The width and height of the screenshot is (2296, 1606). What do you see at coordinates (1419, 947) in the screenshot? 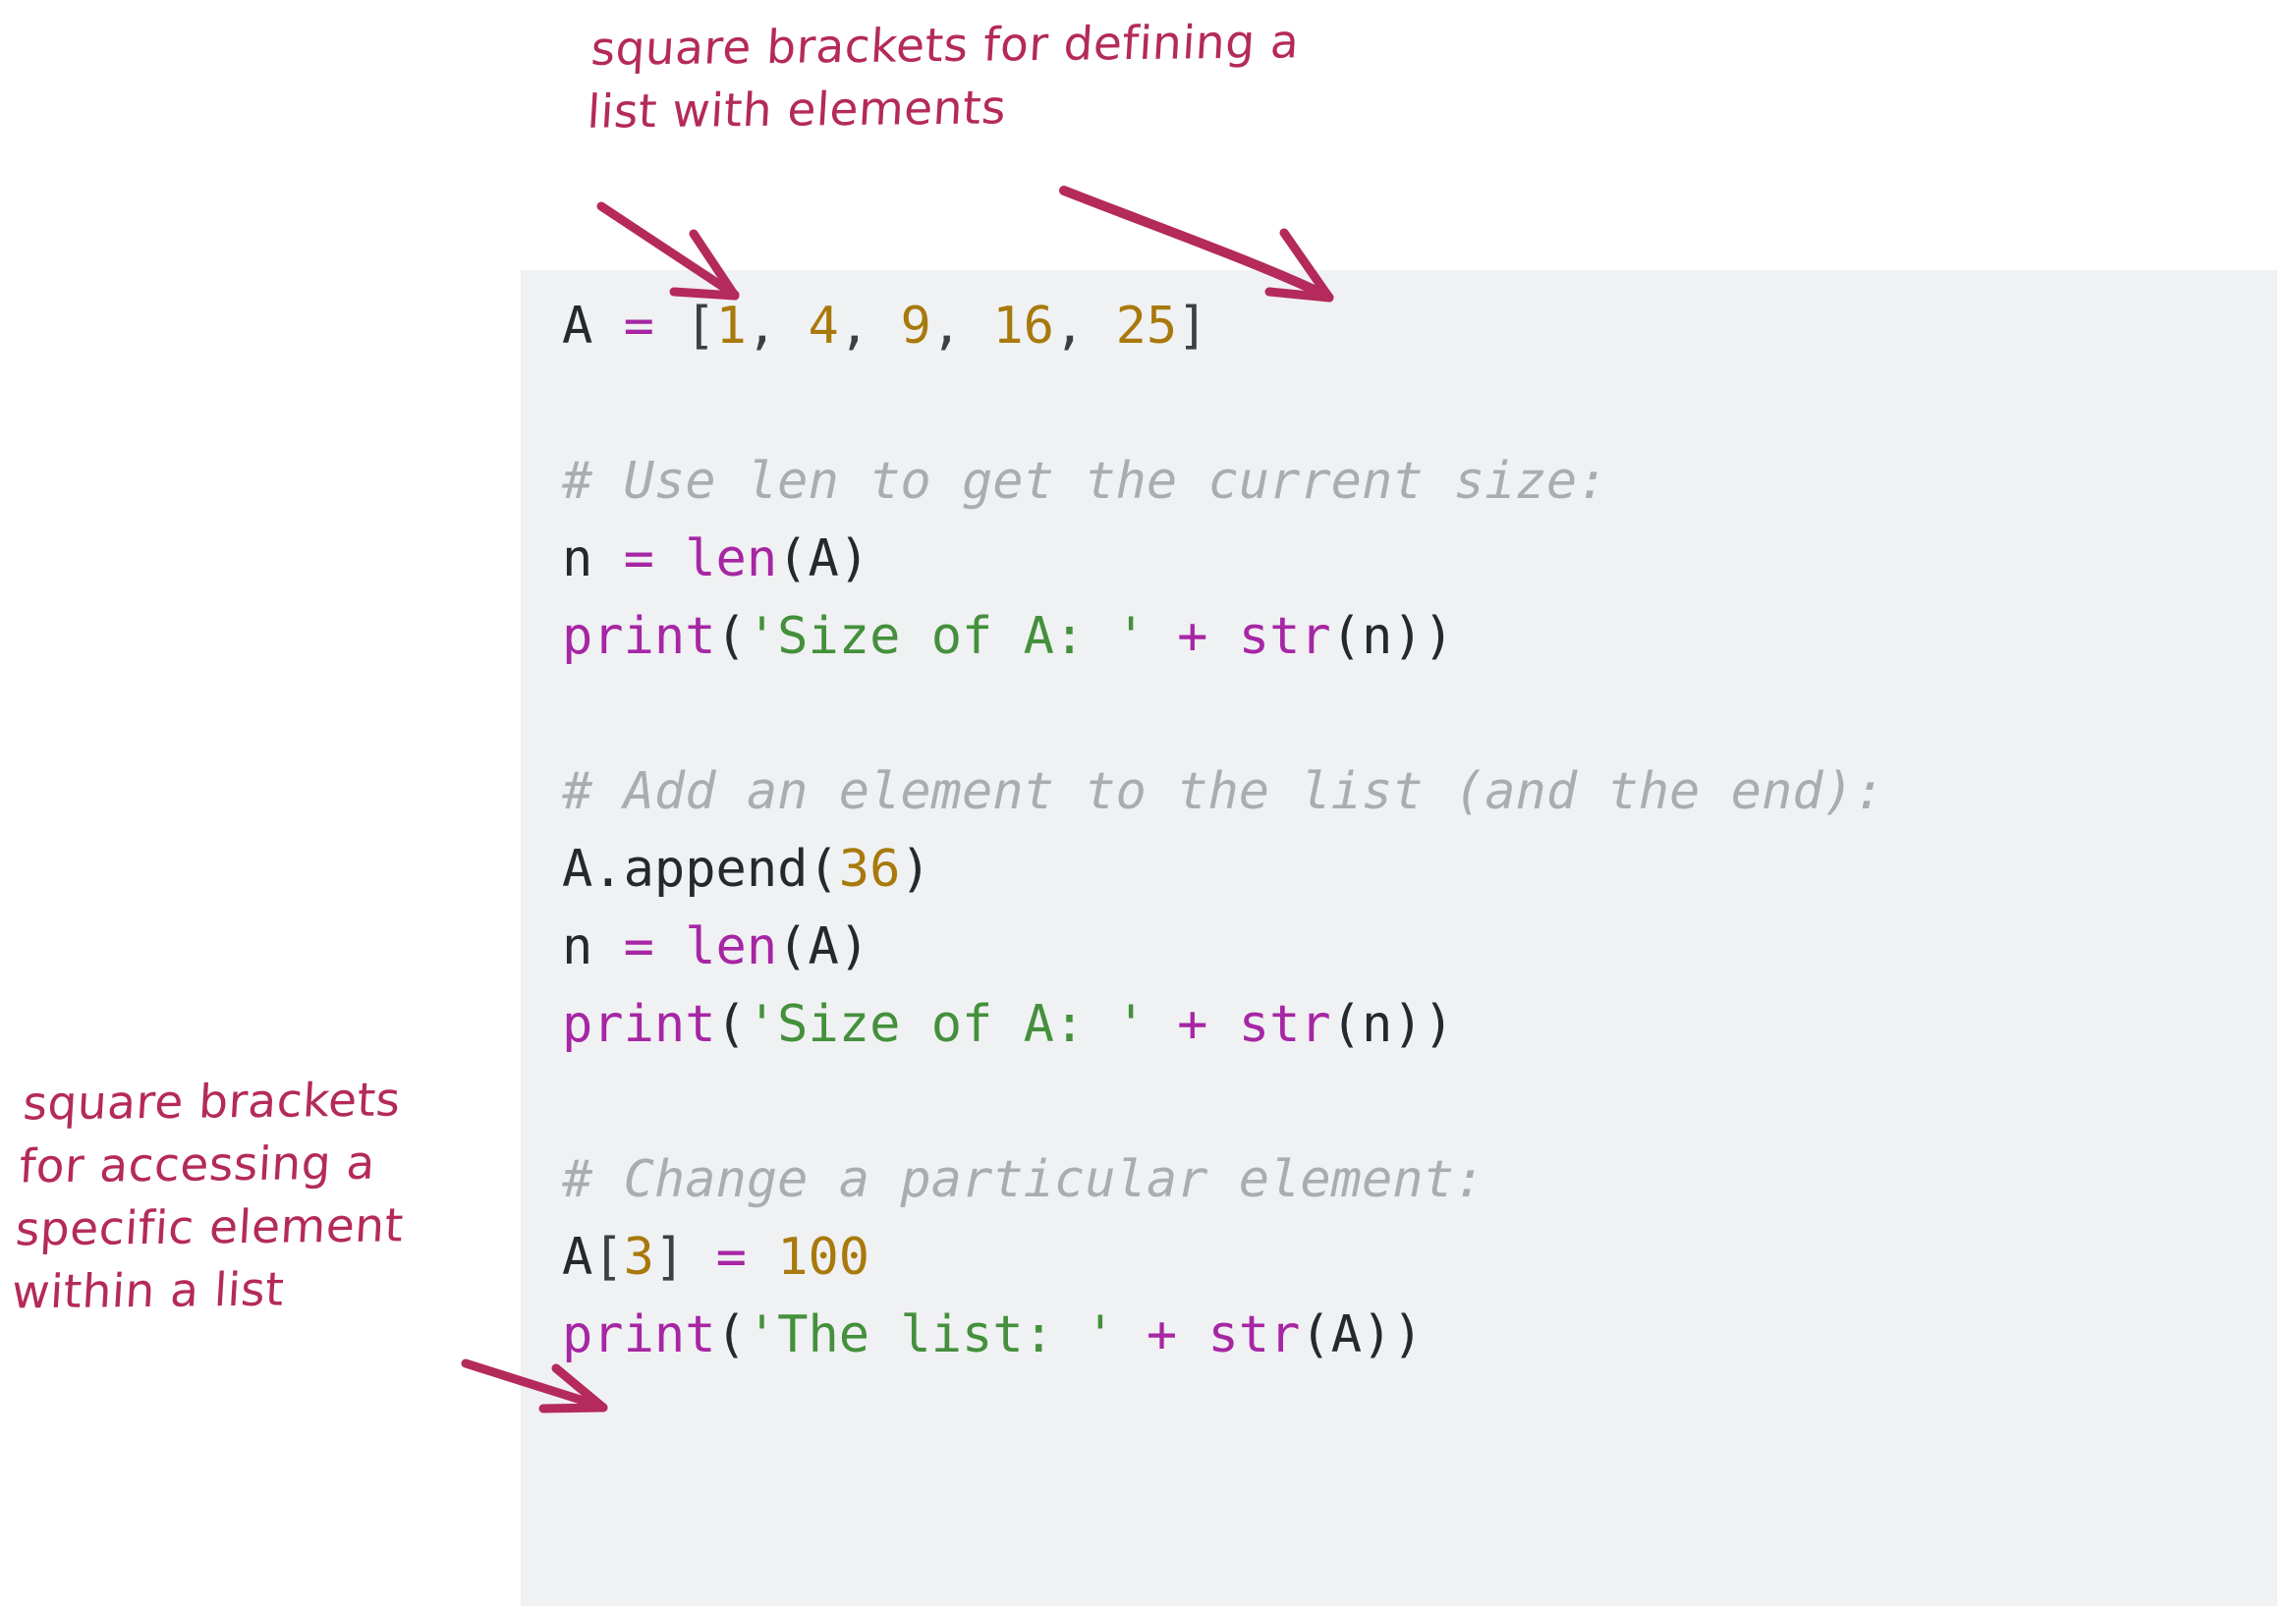
I see `code-line-n-len-2: n = len(A)` at bounding box center [1419, 947].